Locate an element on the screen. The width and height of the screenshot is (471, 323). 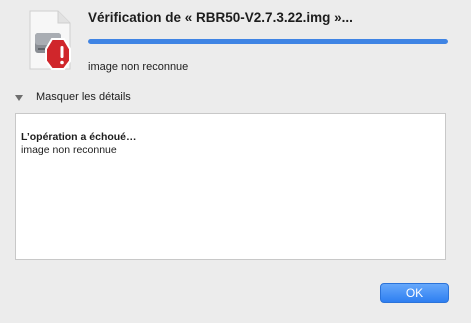
alert-badge-icon is located at coordinates (58, 54).